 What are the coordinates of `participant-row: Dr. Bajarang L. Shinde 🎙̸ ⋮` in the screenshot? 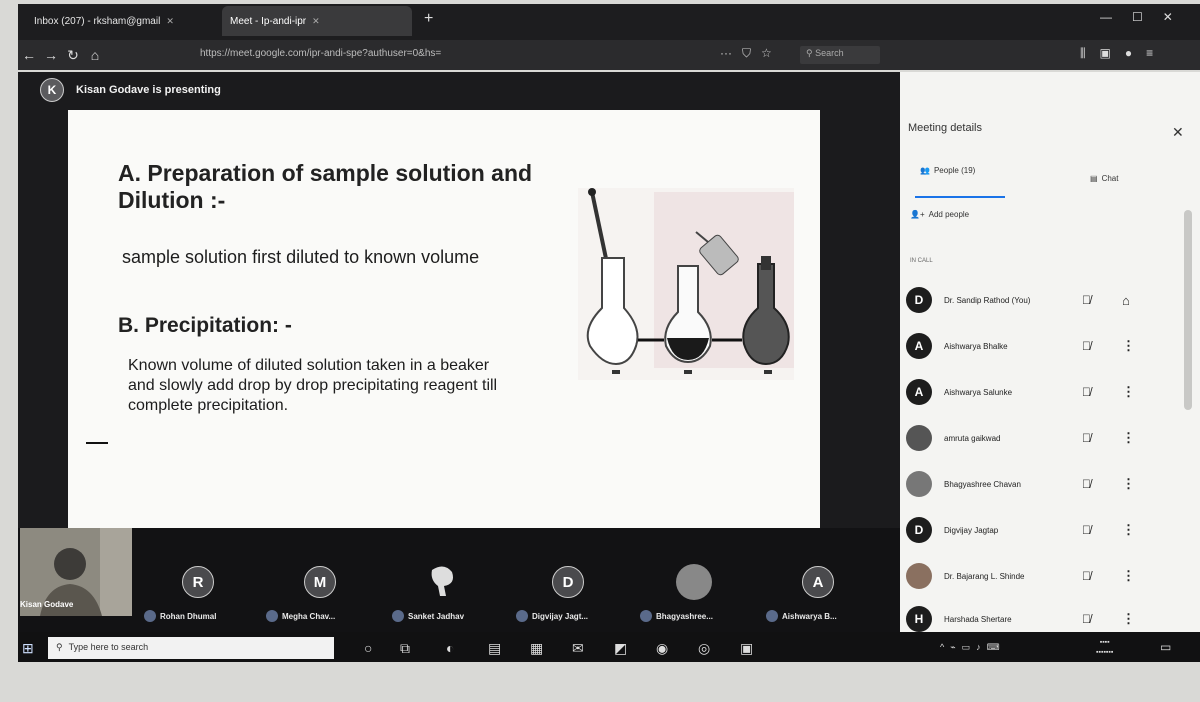 It's located at (1045, 576).